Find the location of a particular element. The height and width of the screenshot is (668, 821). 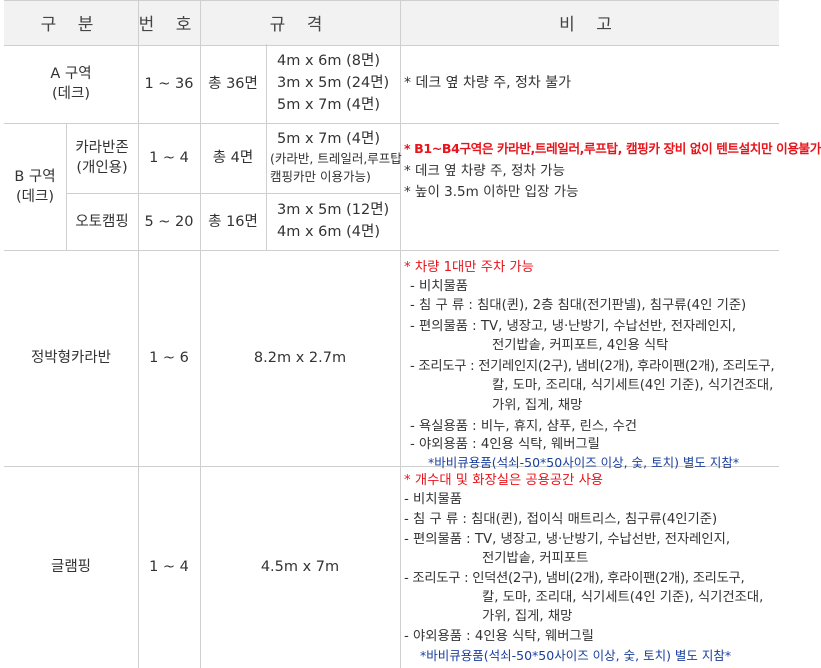

zone-b-remark: * 높이 3.5m 이하만 입장 가능 is located at coordinates (491, 192).